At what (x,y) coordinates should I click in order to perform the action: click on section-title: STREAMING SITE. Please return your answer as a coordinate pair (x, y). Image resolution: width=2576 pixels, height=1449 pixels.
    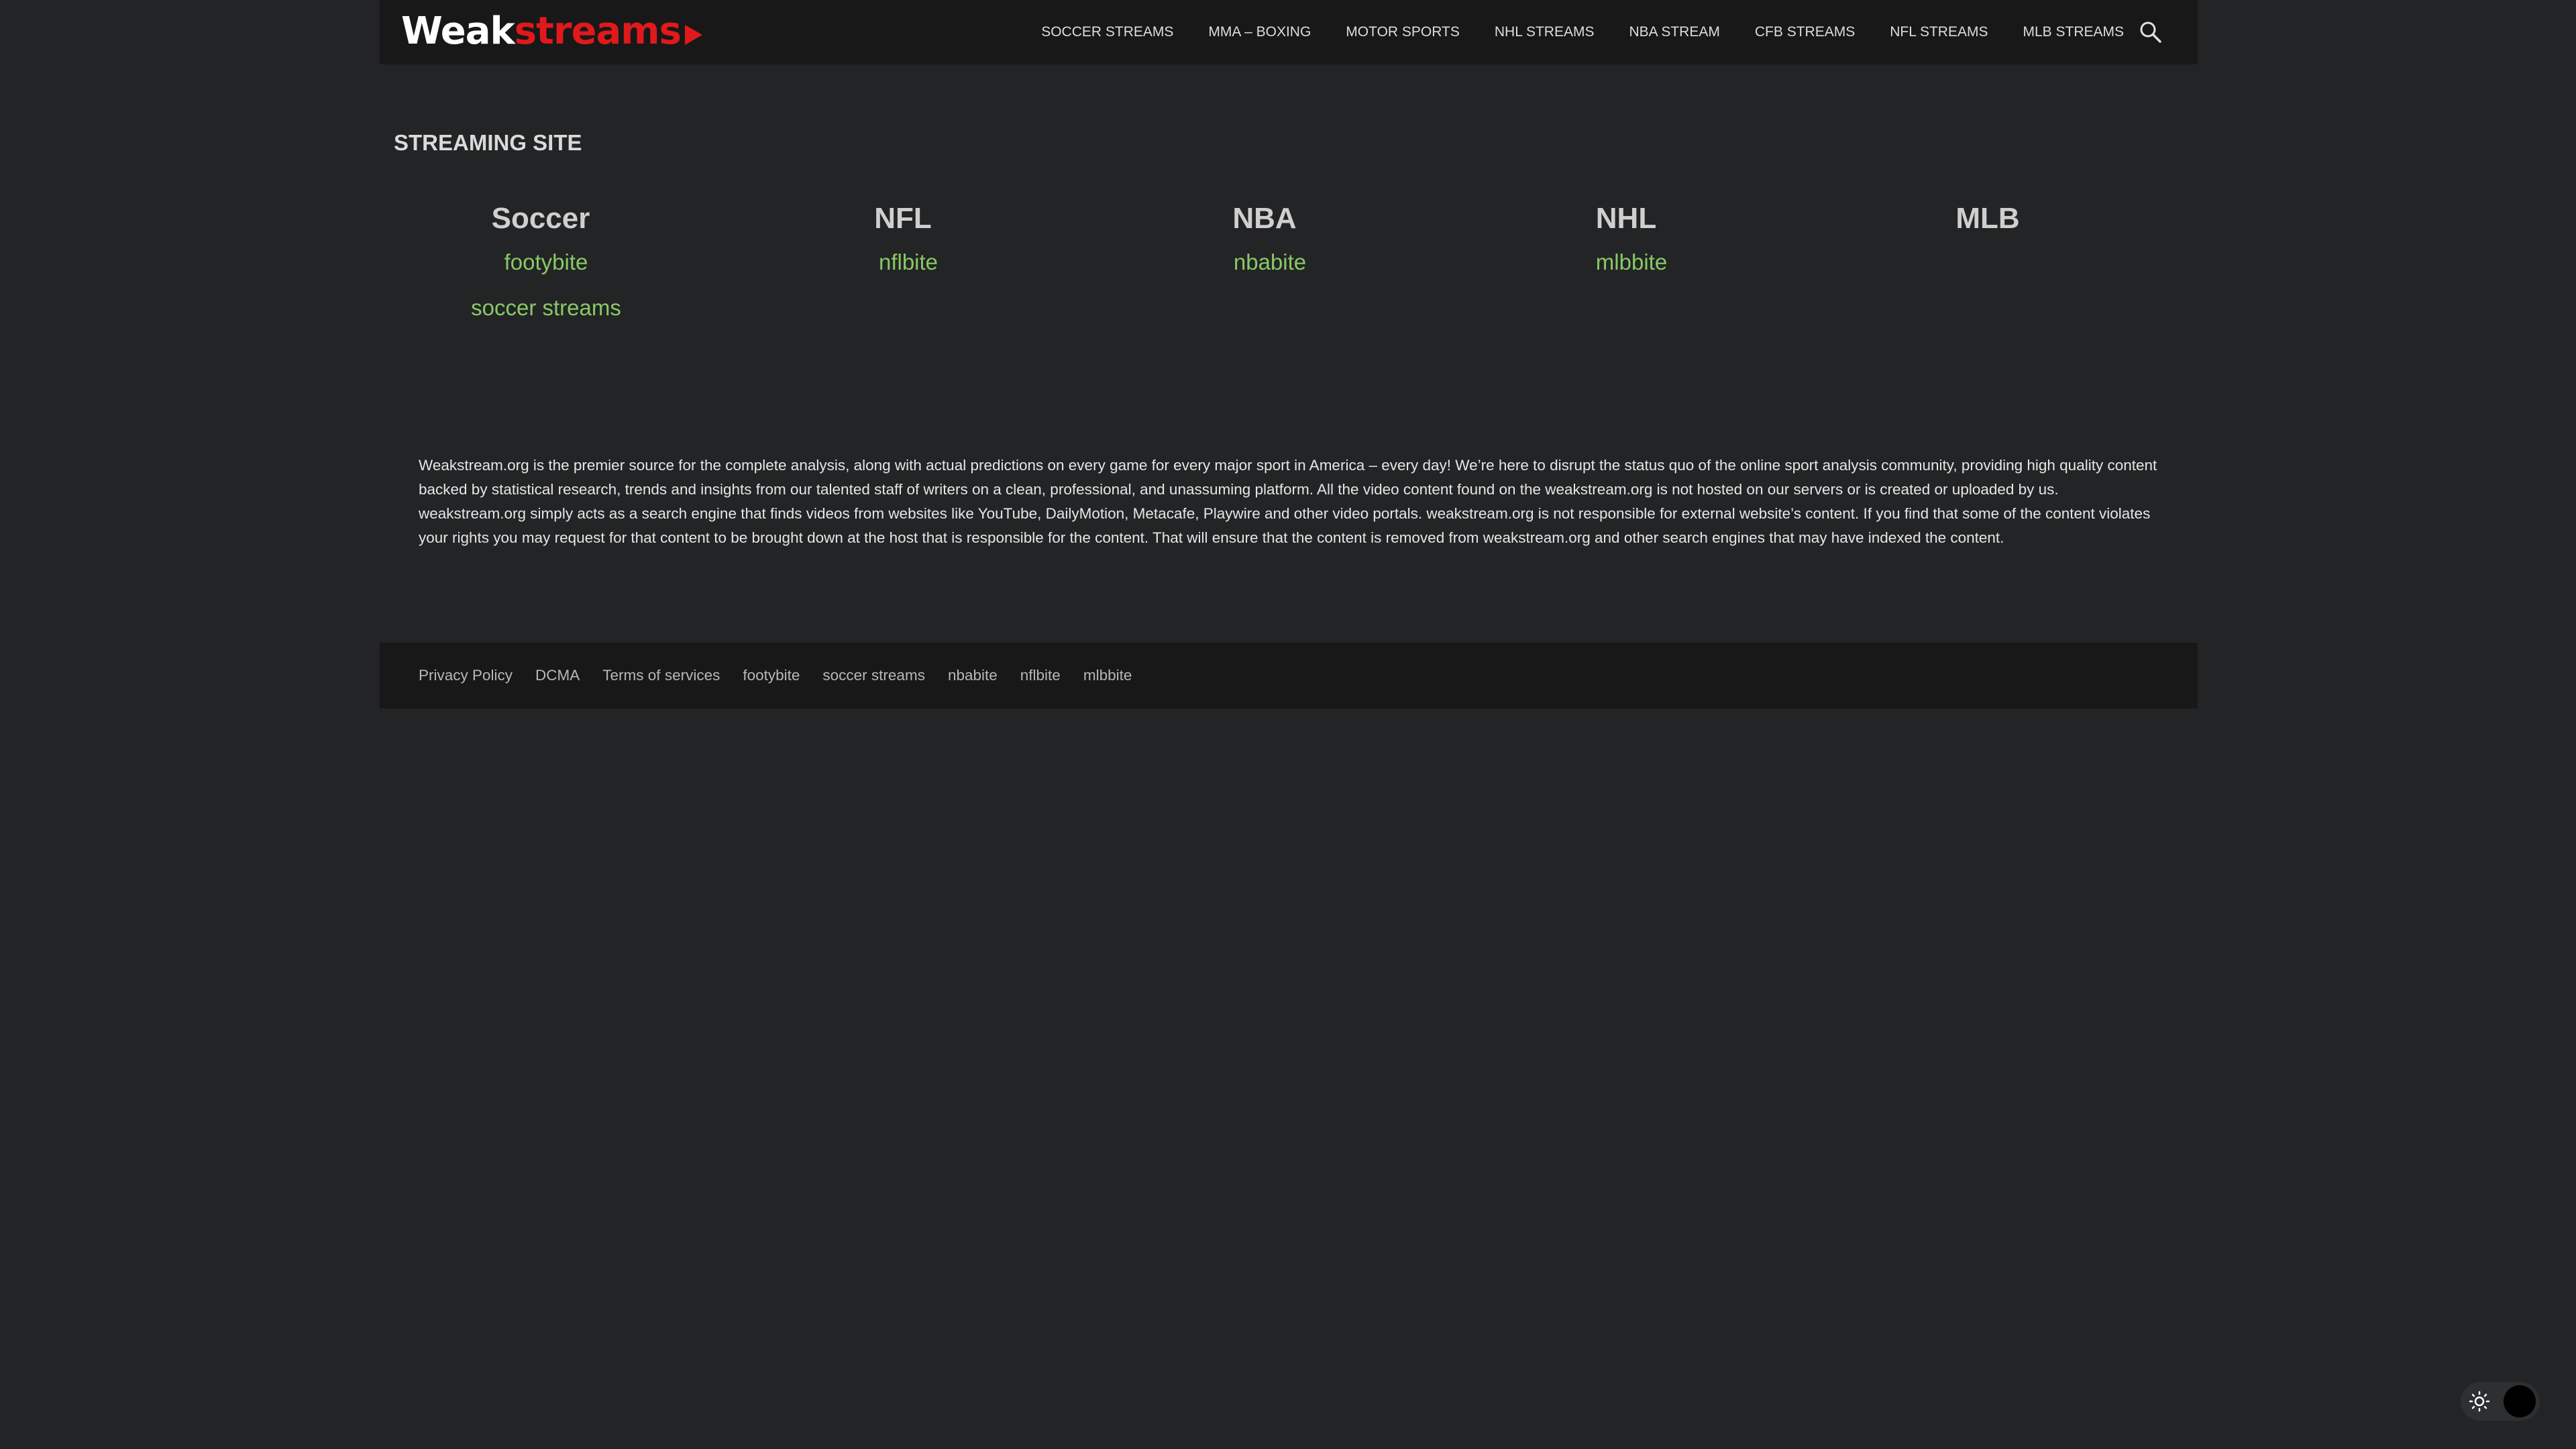
    Looking at the image, I should click on (488, 142).